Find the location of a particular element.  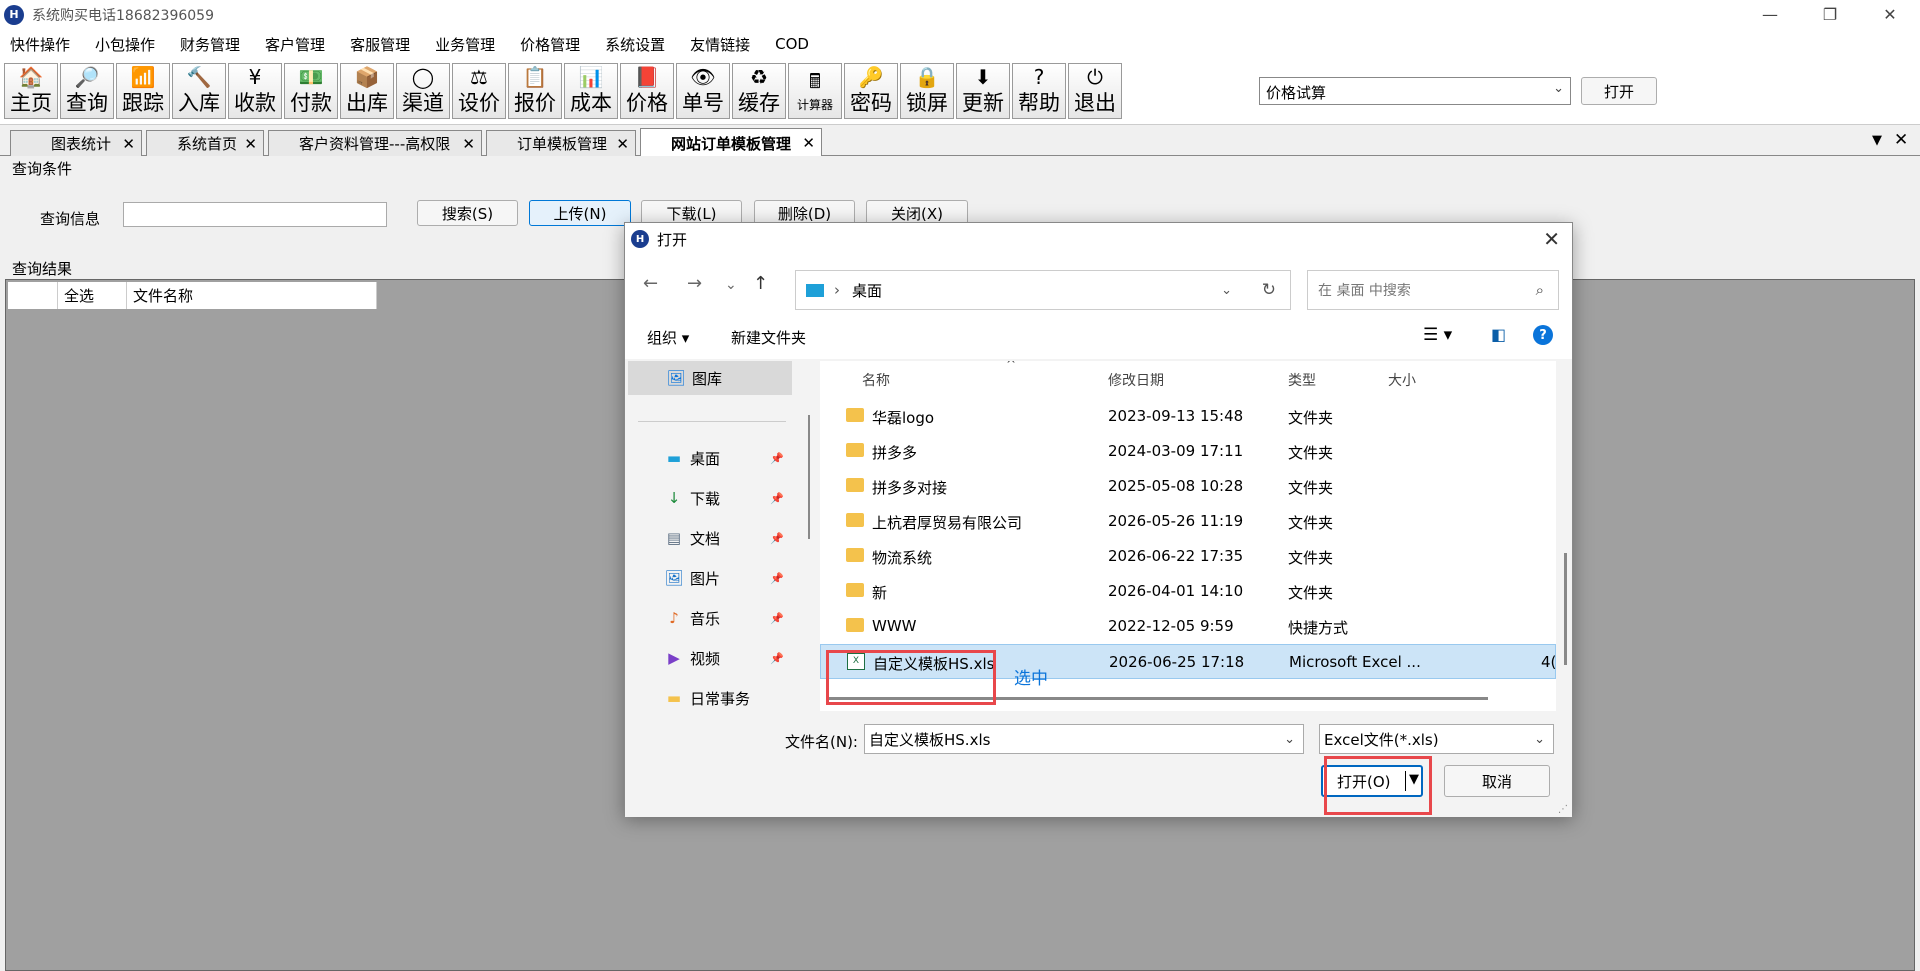

menu-item: 价格管理 is located at coordinates (550, 44).